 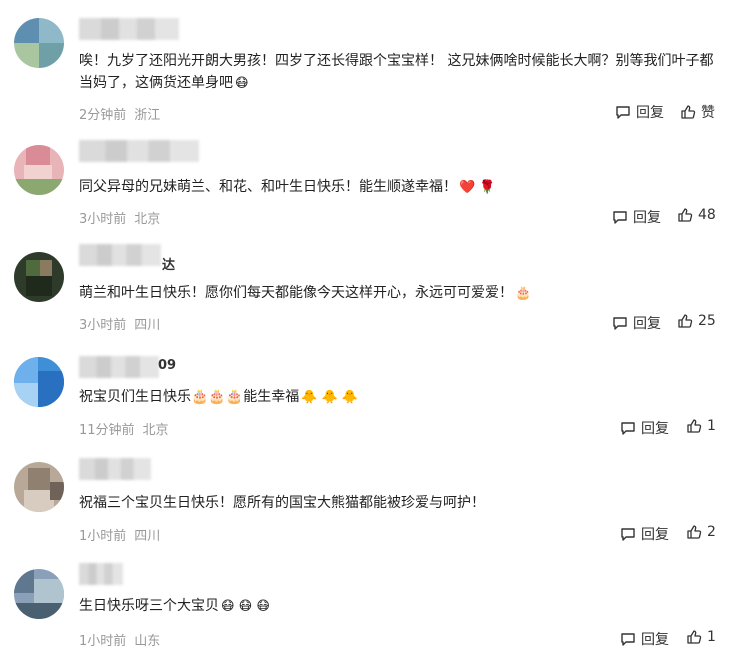 I want to click on comment-meta: 1小时前 四川, so click(x=119, y=534).